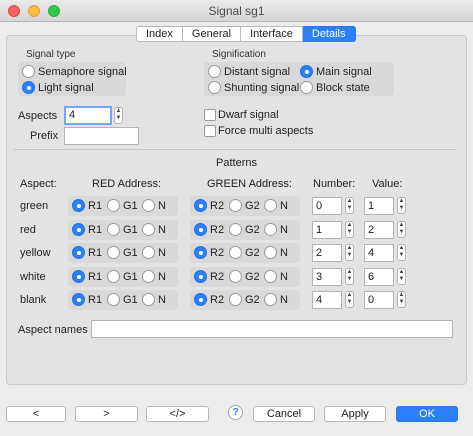  I want to click on block-state-radio: Block state, so click(335, 87).